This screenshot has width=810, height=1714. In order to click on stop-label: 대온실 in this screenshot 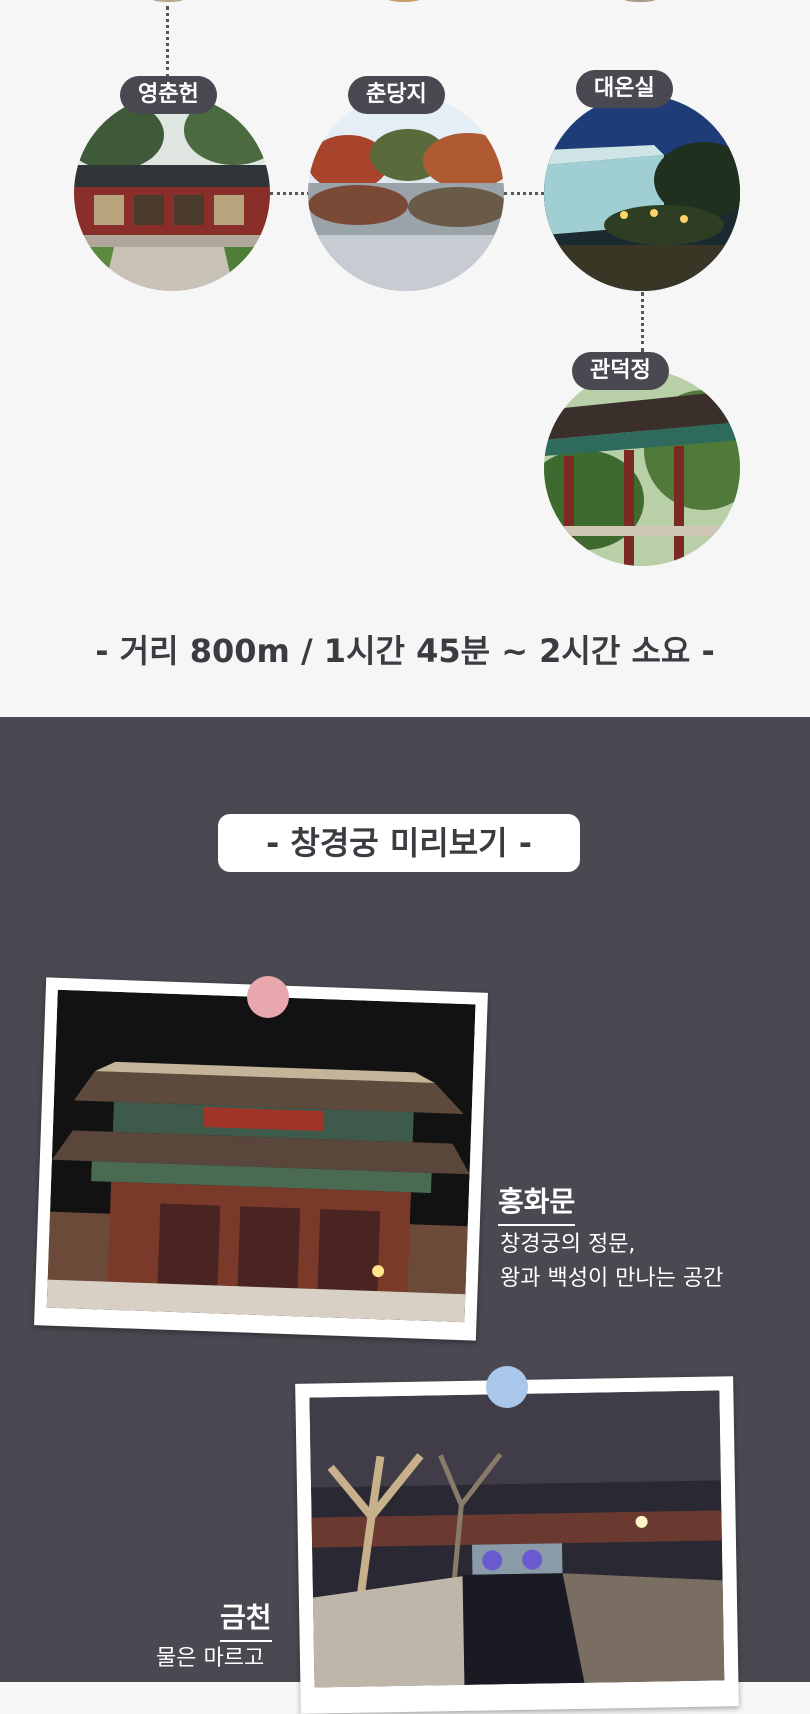, I will do `click(624, 89)`.